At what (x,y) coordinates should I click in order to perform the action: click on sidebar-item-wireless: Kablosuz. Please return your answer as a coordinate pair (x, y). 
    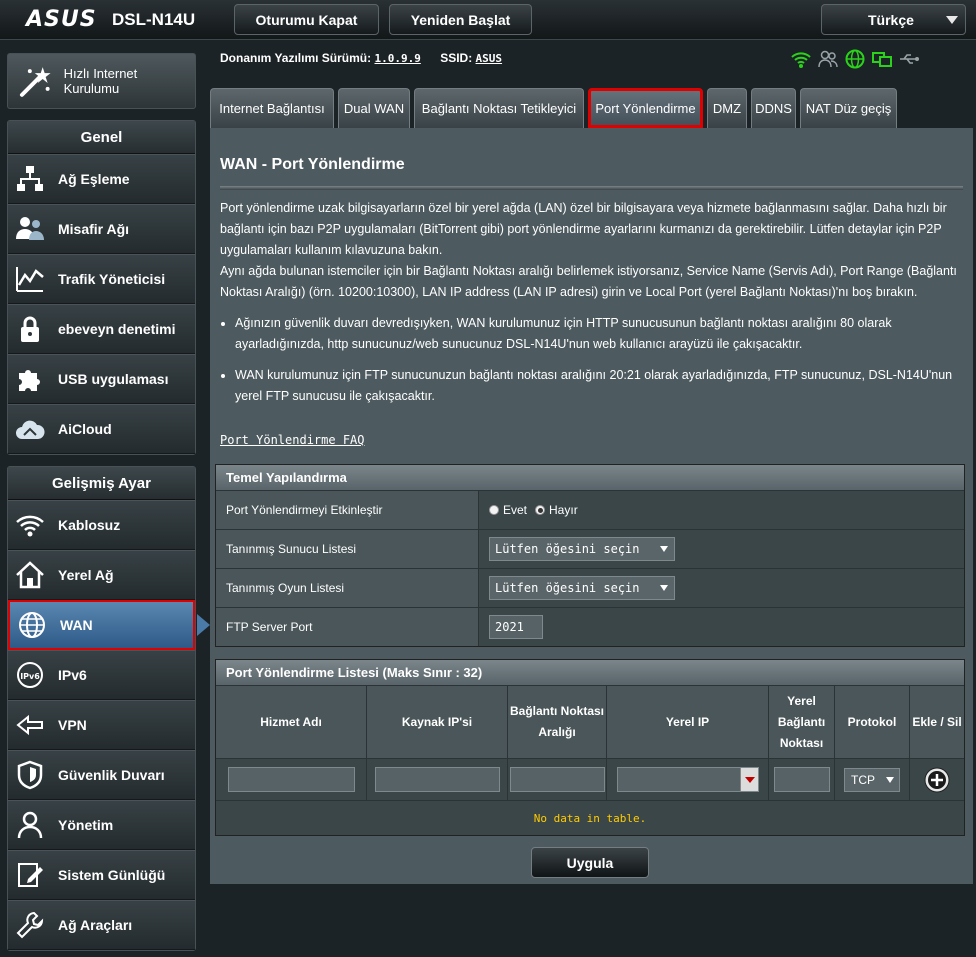
    Looking at the image, I should click on (101, 525).